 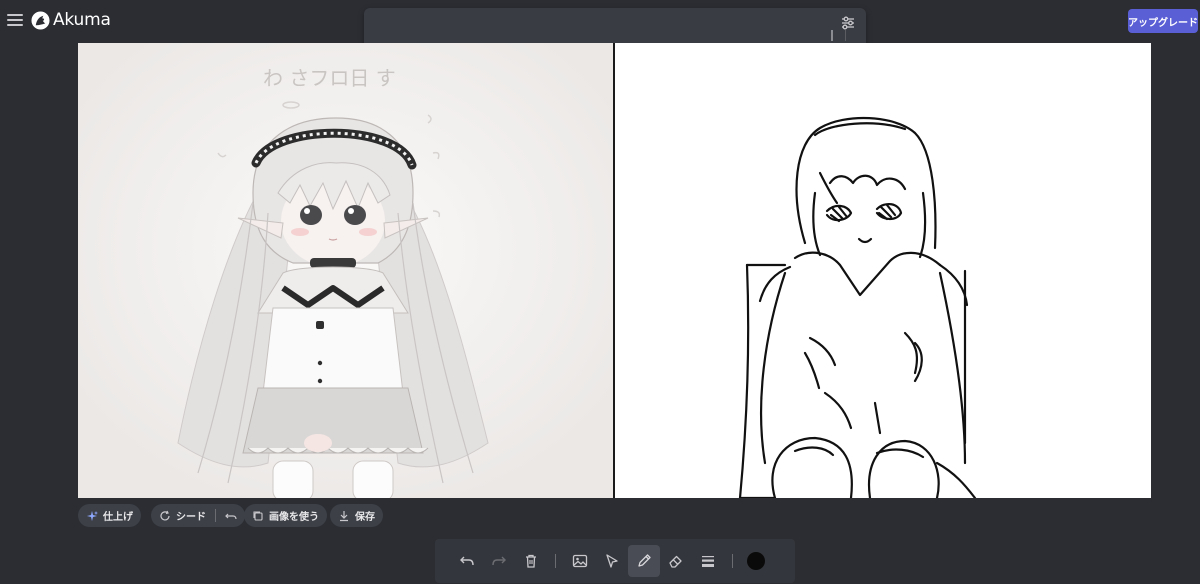 I want to click on save-button: 保存, so click(x=356, y=515).